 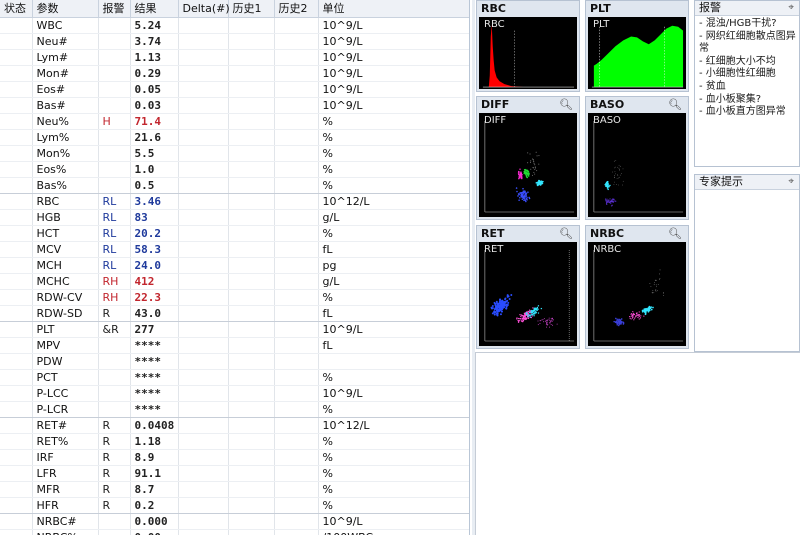 What do you see at coordinates (234, 425) in the screenshot?
I see `table-row: RET# R 0.0408 10^12/L` at bounding box center [234, 425].